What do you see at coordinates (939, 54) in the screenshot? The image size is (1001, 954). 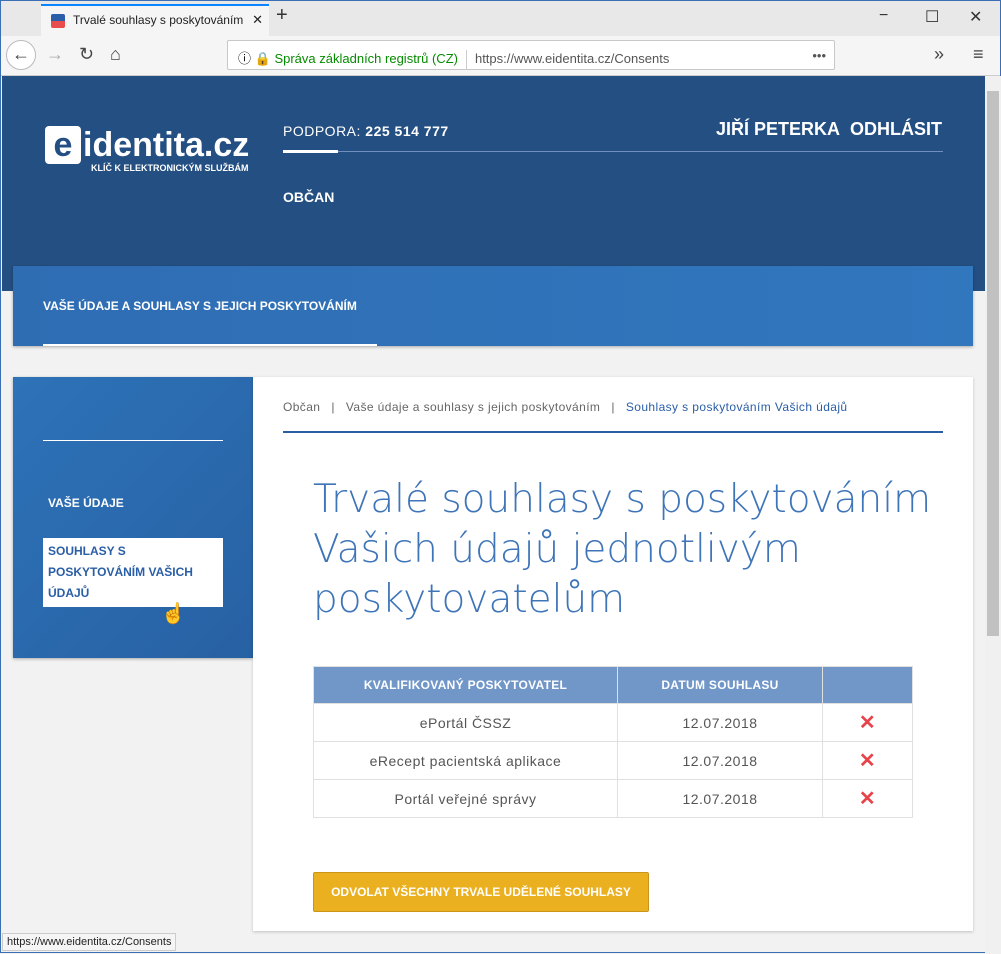 I see `overflow-button: »` at bounding box center [939, 54].